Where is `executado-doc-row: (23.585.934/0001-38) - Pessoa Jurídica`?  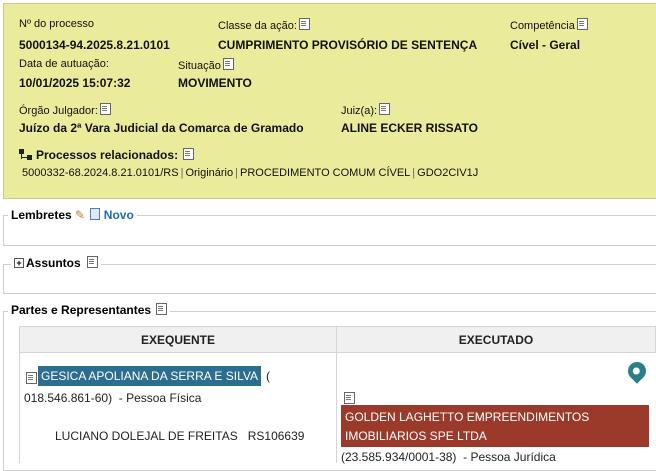 executado-doc-row: (23.585.934/0001-38) - Pessoa Jurídica is located at coordinates (448, 457).